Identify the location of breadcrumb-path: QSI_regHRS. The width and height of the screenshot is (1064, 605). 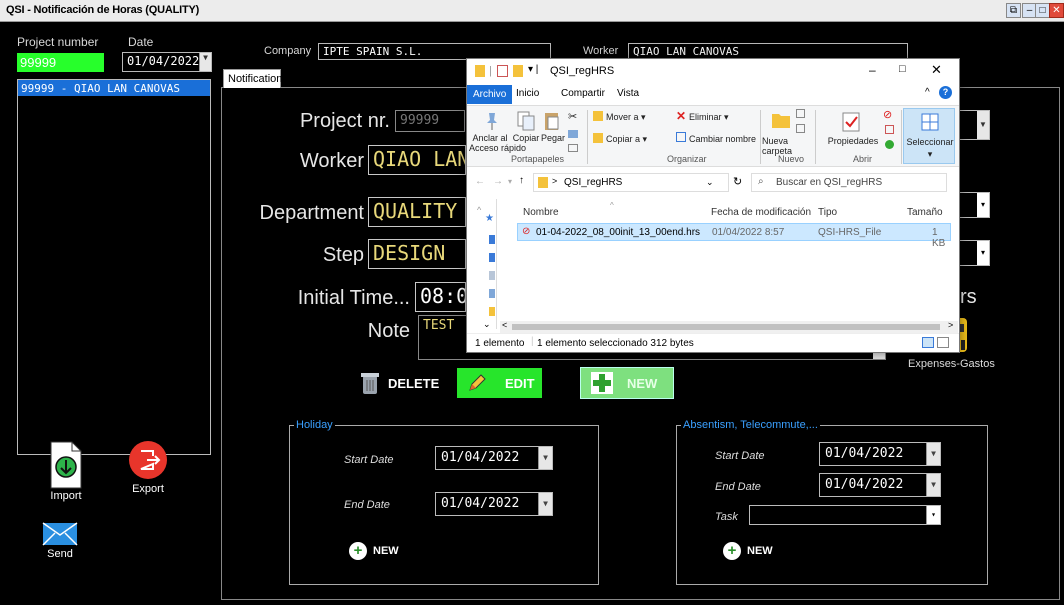
(593, 182).